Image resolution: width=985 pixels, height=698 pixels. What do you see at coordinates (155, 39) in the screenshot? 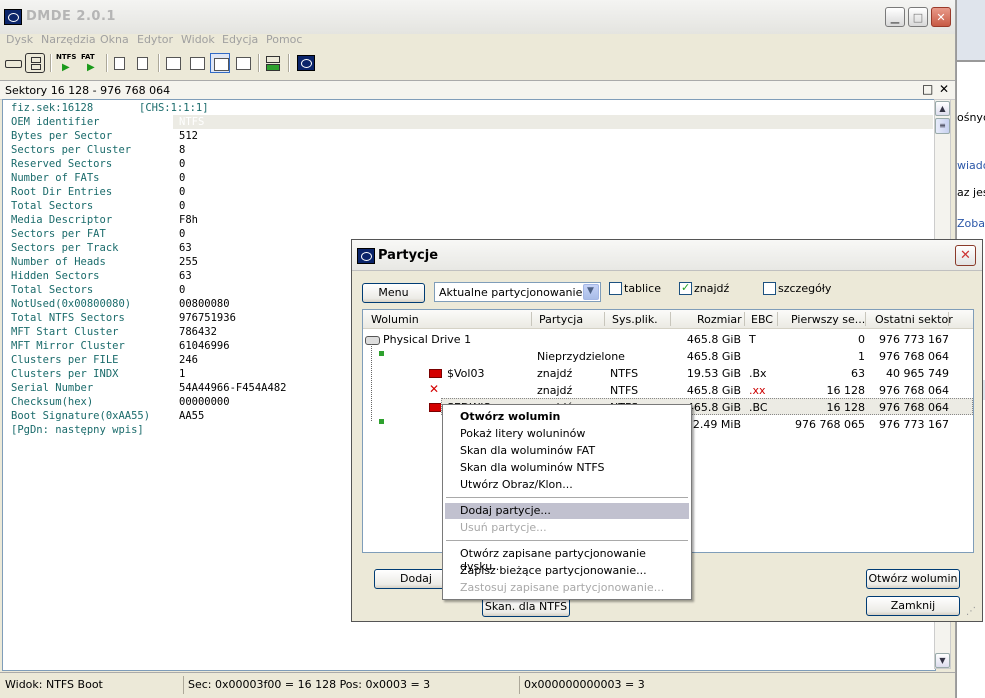
I see `menu-edytor: Edytor` at bounding box center [155, 39].